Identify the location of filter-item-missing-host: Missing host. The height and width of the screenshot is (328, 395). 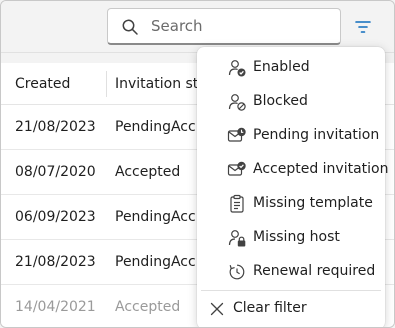
(291, 239).